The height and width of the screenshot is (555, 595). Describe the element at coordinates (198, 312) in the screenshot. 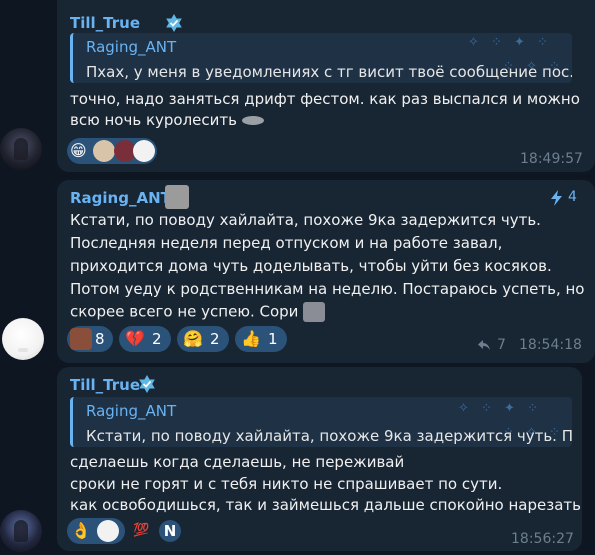

I see `message-text: скорее всего не успею. Сори` at that location.